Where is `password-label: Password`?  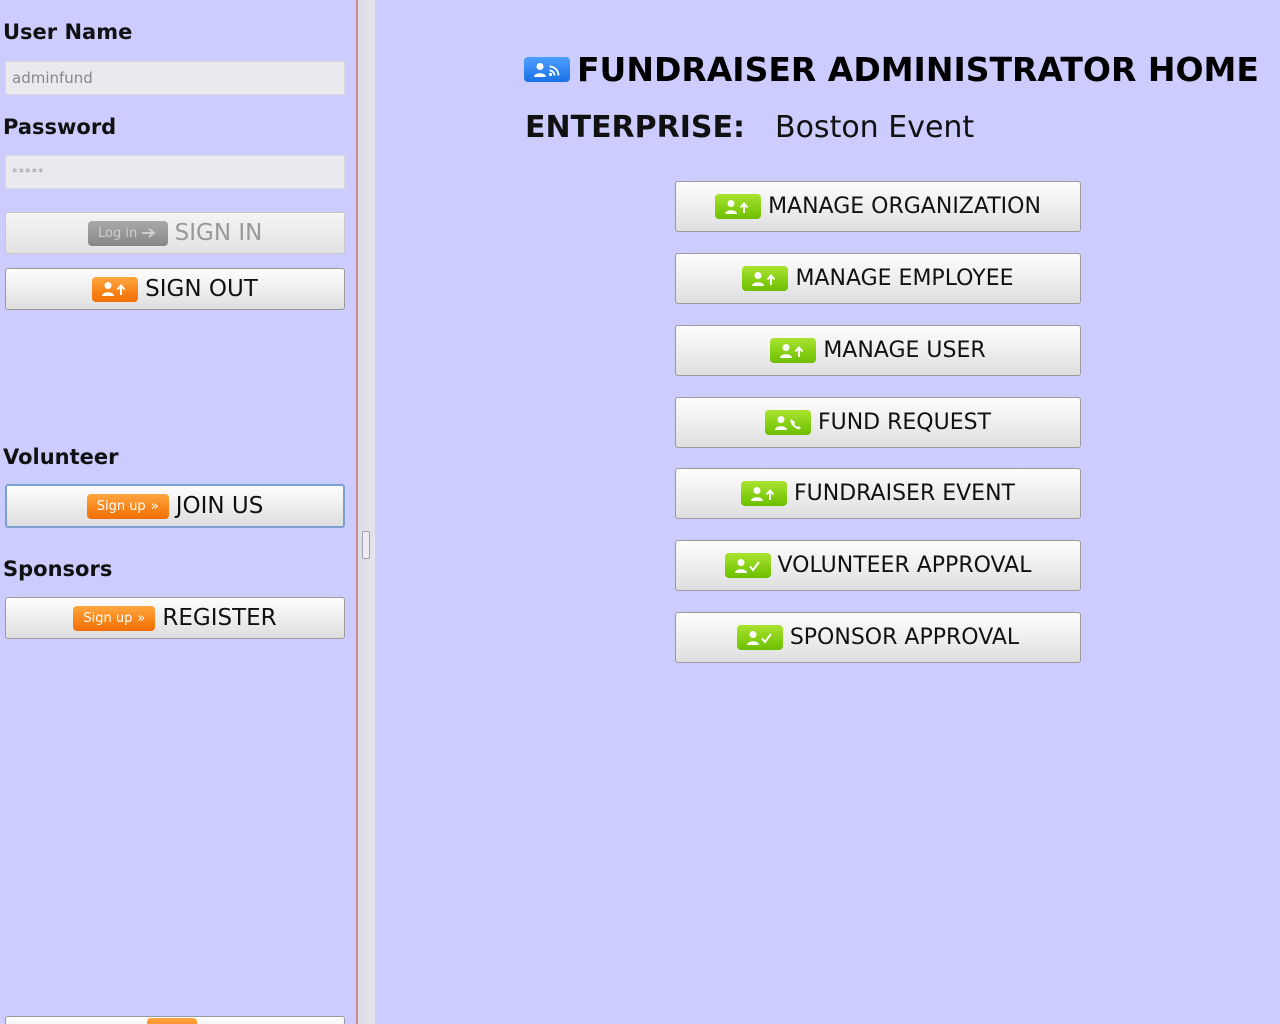 password-label: Password is located at coordinates (60, 127).